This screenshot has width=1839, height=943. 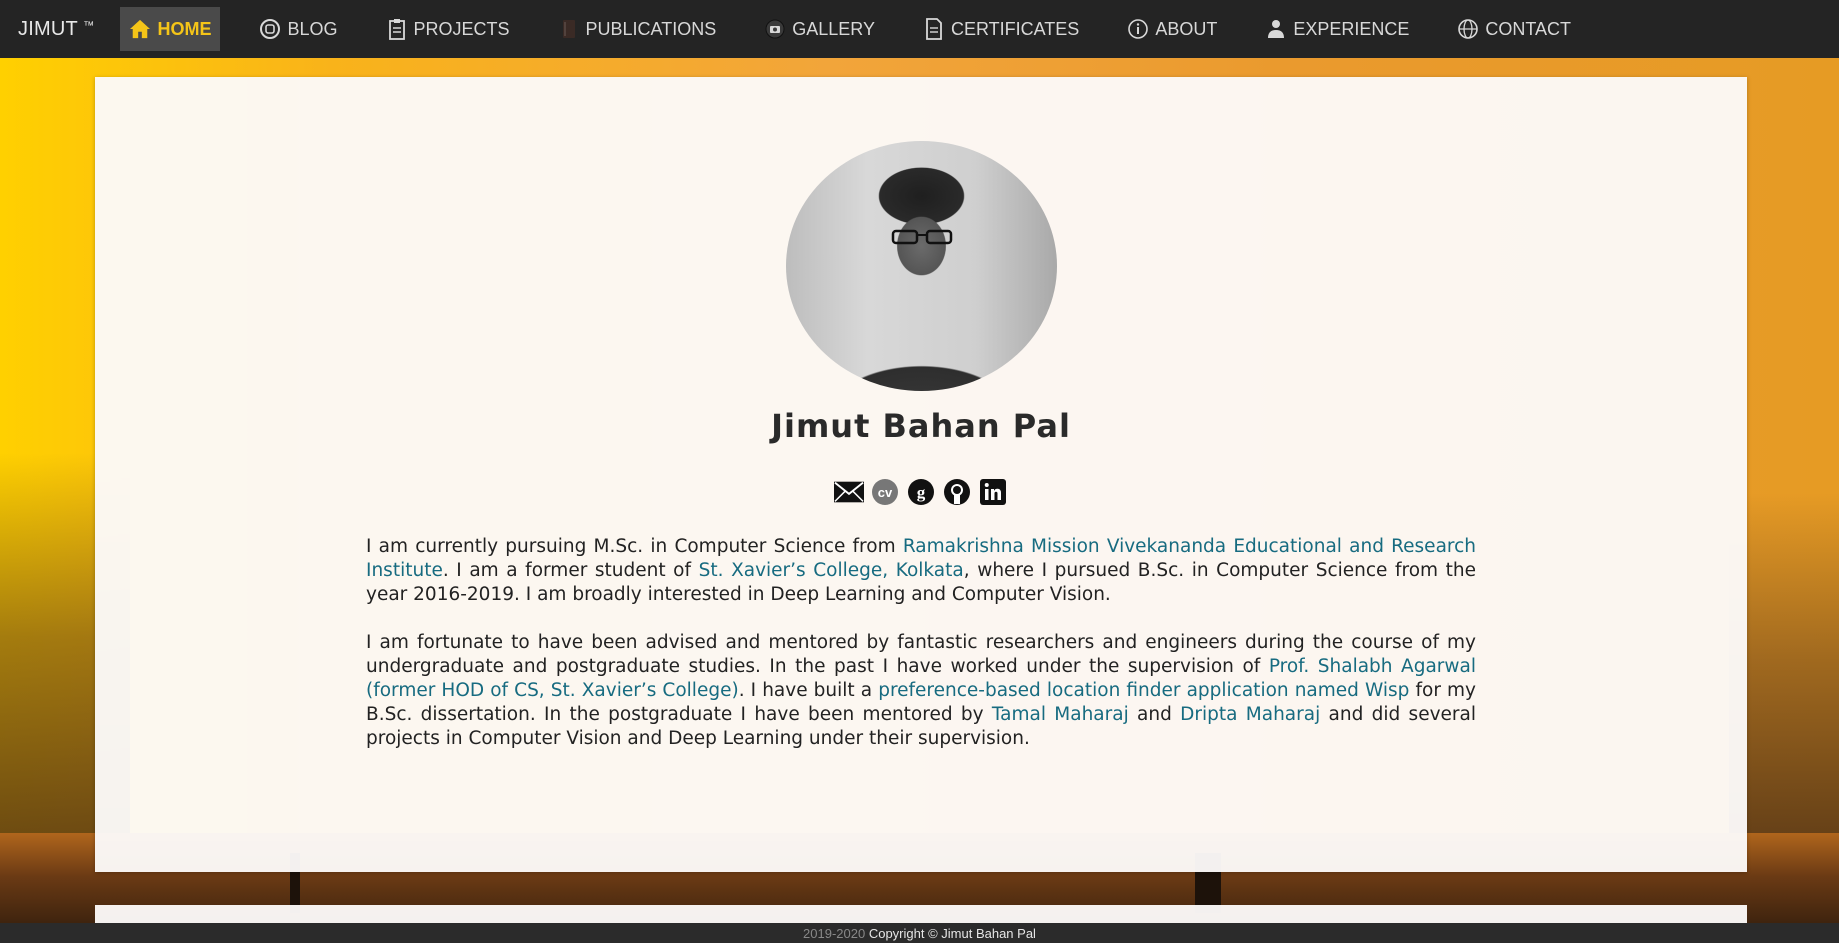 I want to click on footer-years: 2019-2020, so click(x=834, y=933).